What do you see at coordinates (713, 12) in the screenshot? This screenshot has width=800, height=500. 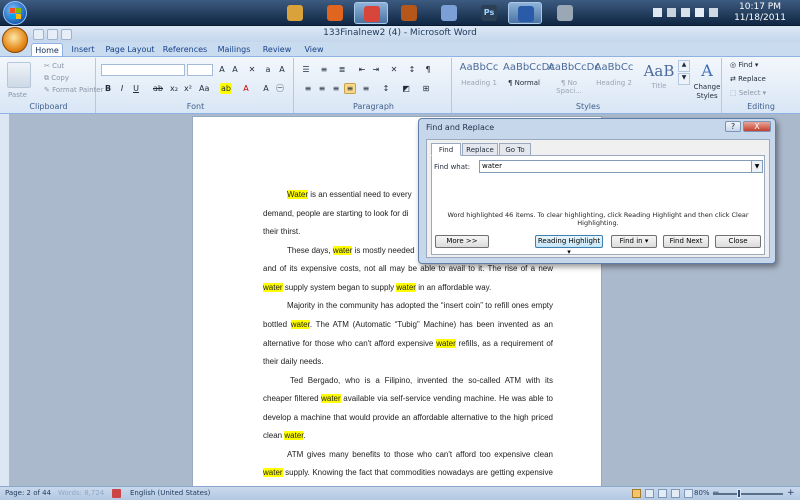 I see `tray-battery-icon` at bounding box center [713, 12].